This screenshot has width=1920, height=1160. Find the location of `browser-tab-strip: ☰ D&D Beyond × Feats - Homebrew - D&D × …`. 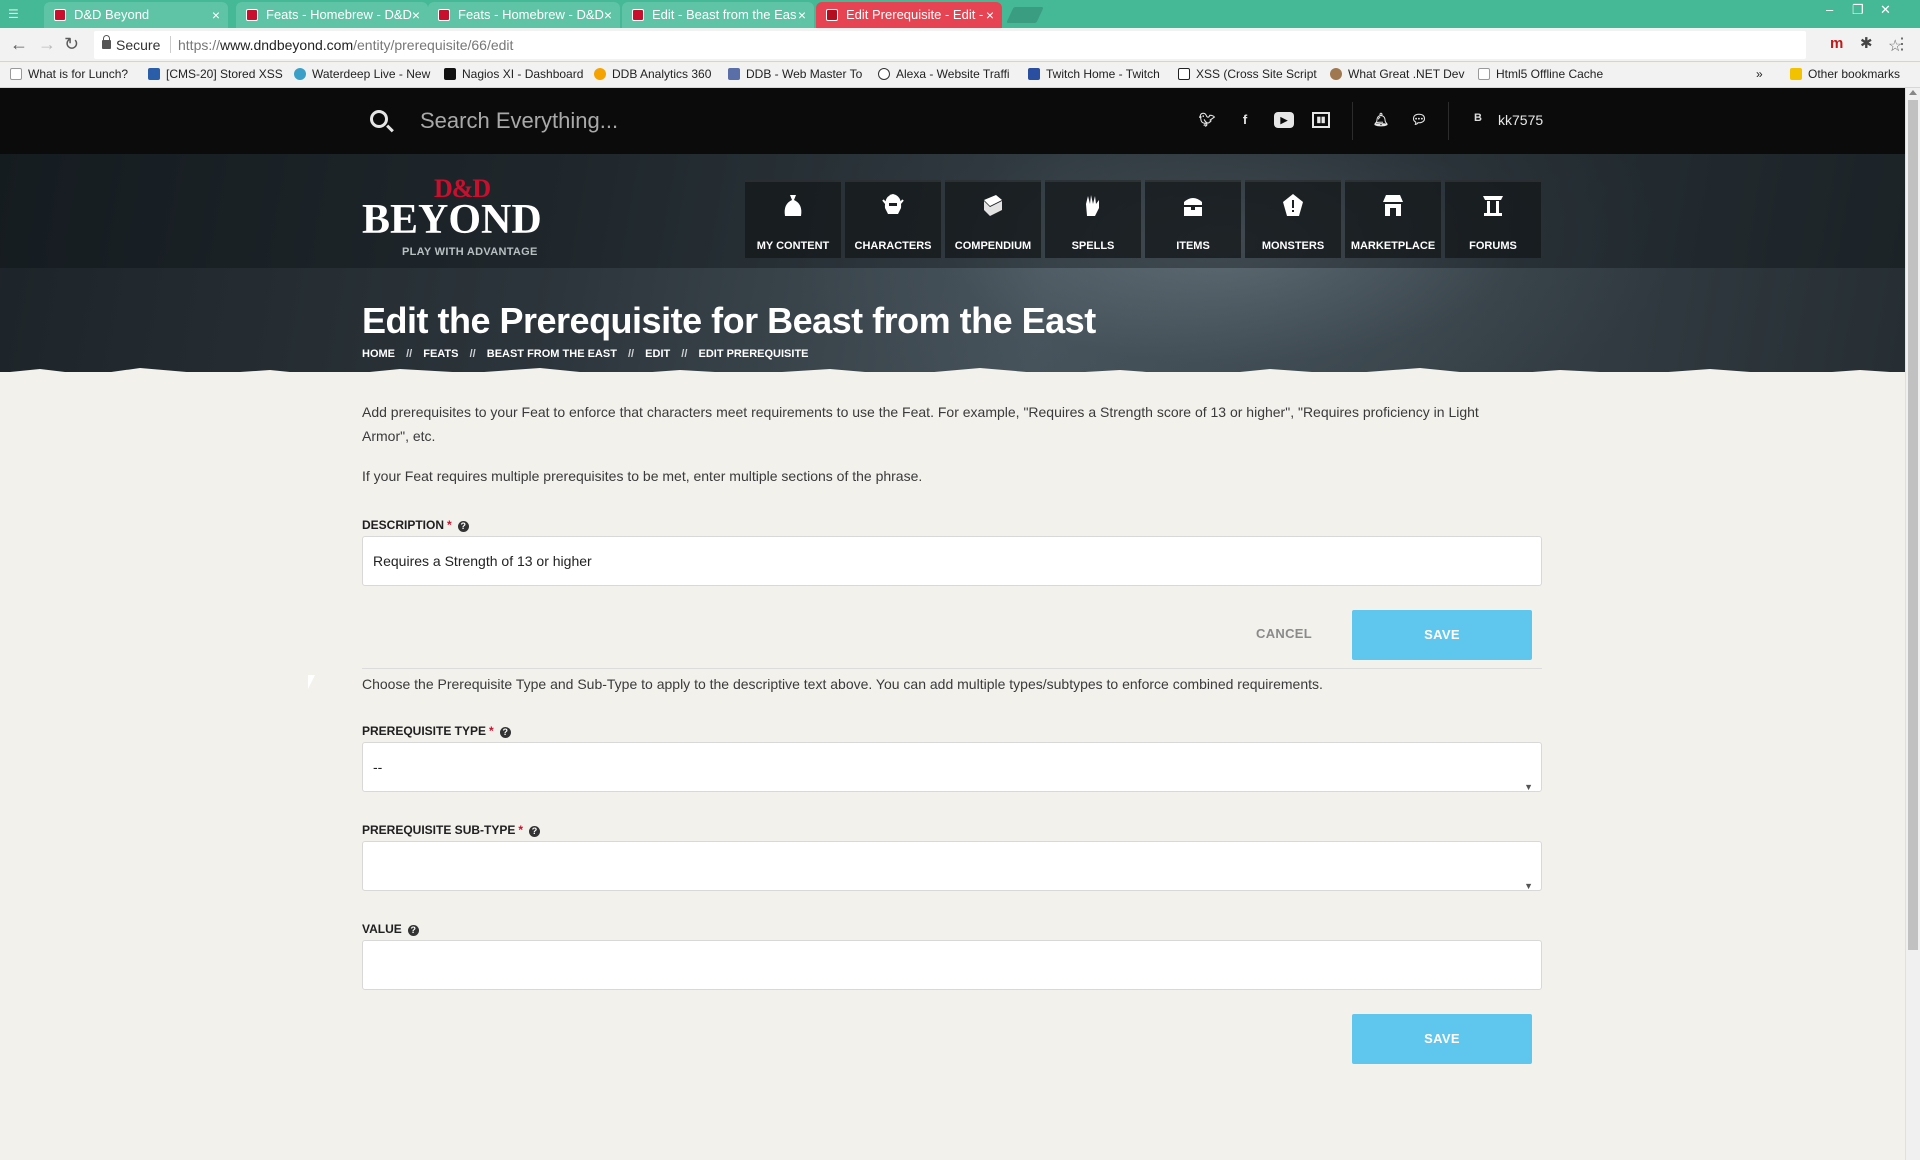

browser-tab-strip: ☰ D&D Beyond × Feats - Homebrew - D&D × … is located at coordinates (960, 14).